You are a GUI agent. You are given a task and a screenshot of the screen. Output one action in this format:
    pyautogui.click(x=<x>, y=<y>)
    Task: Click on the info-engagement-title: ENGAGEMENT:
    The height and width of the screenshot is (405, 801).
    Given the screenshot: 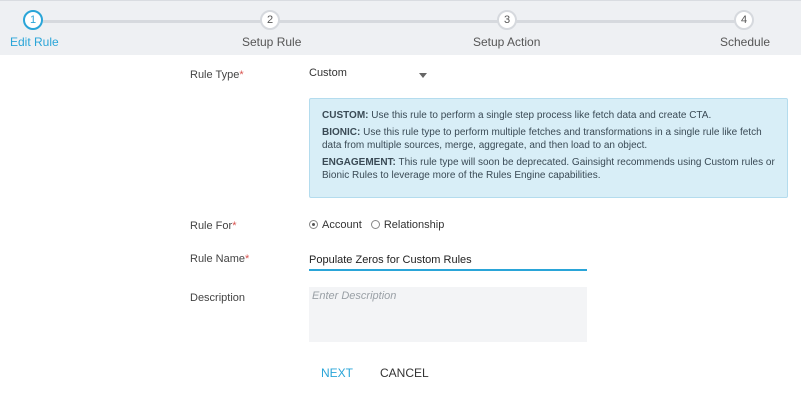 What is the action you would take?
    pyautogui.click(x=359, y=162)
    